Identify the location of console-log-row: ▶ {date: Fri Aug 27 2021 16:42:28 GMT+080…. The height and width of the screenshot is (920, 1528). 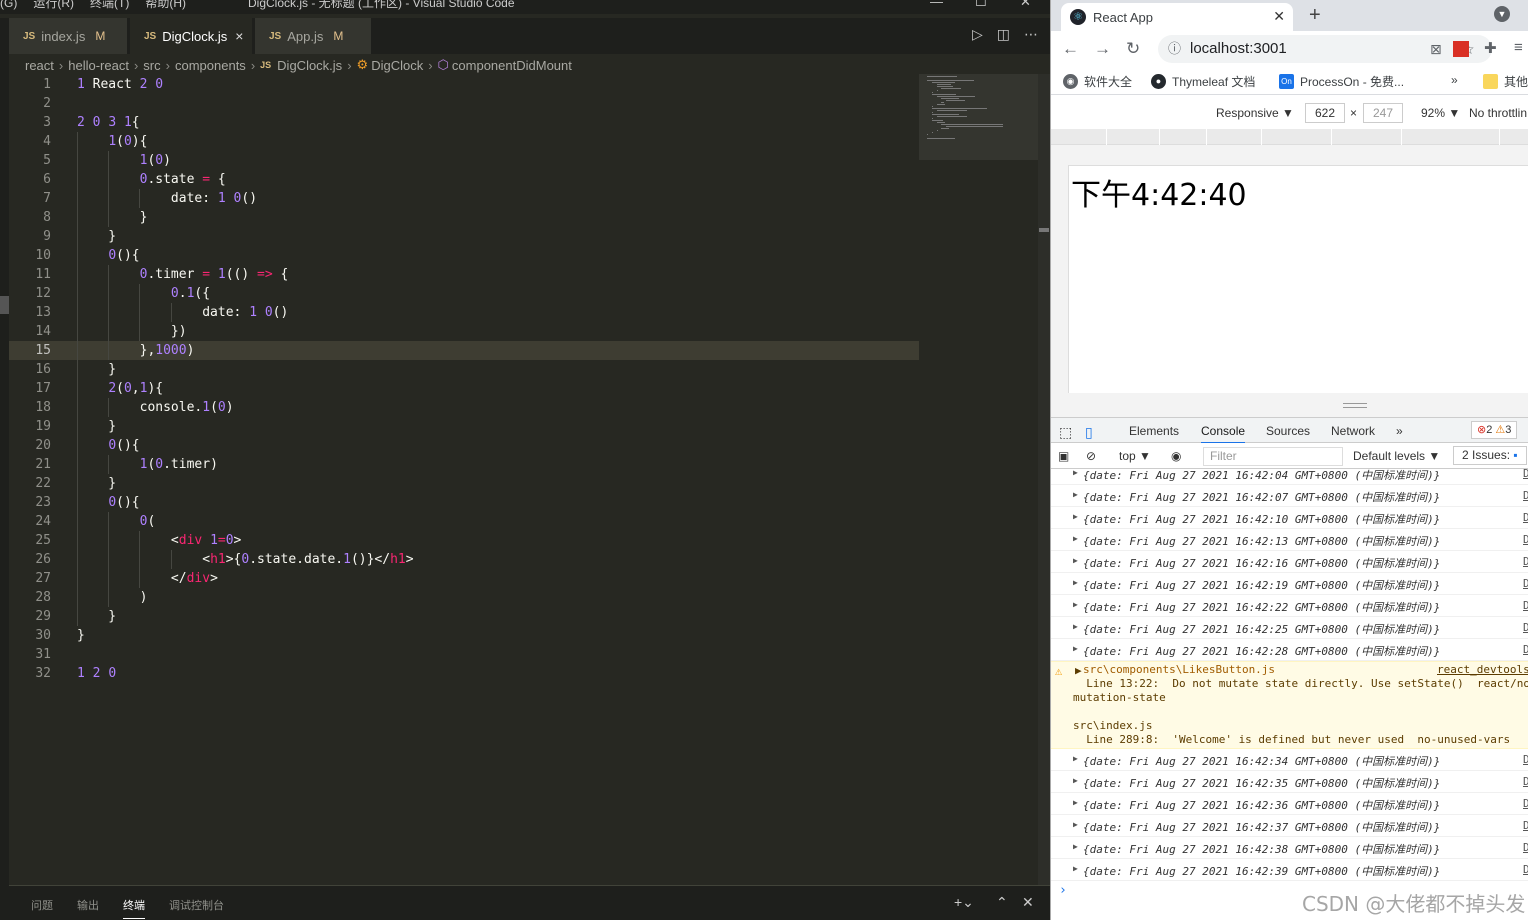
(1289, 650).